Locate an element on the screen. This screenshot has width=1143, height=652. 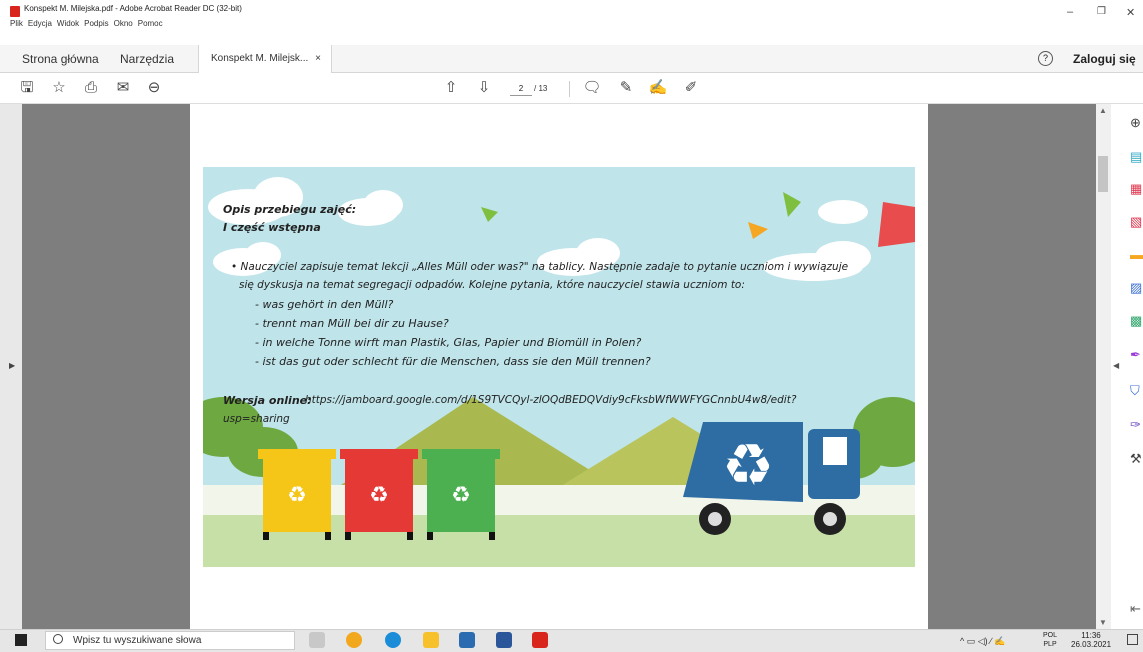
toolbar: 🖫 ☆ ⎙ ✉ ⊖ ⇧ ⇩ 🗨 ✎ ✍ ✐ is located at coordinates (571, 88).